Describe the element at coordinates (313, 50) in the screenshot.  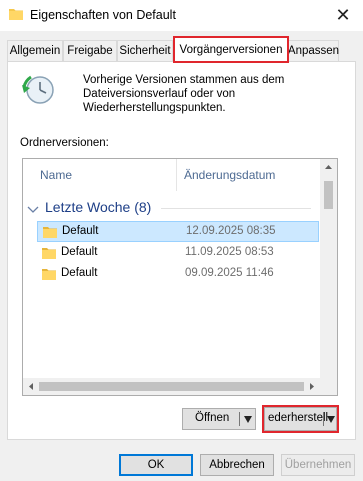
I see `tab-anpassen: Anpassen` at that location.